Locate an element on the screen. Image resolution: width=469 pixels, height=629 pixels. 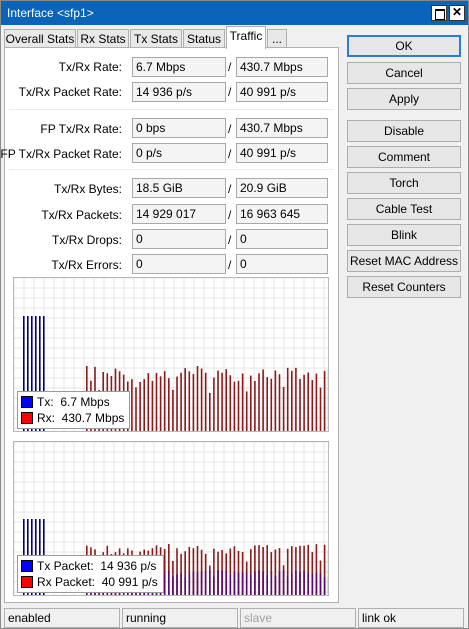
blink-button: Blink is located at coordinates (404, 235).